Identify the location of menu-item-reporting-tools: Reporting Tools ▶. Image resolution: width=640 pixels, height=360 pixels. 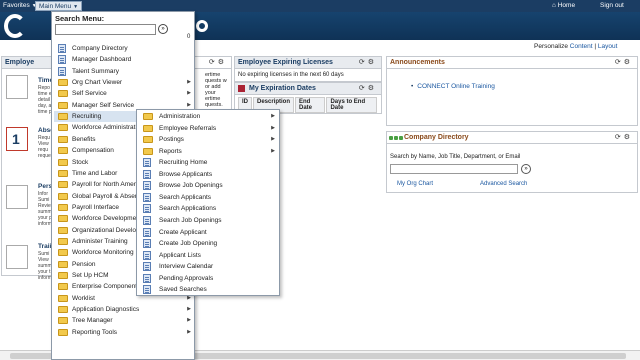
(124, 332).